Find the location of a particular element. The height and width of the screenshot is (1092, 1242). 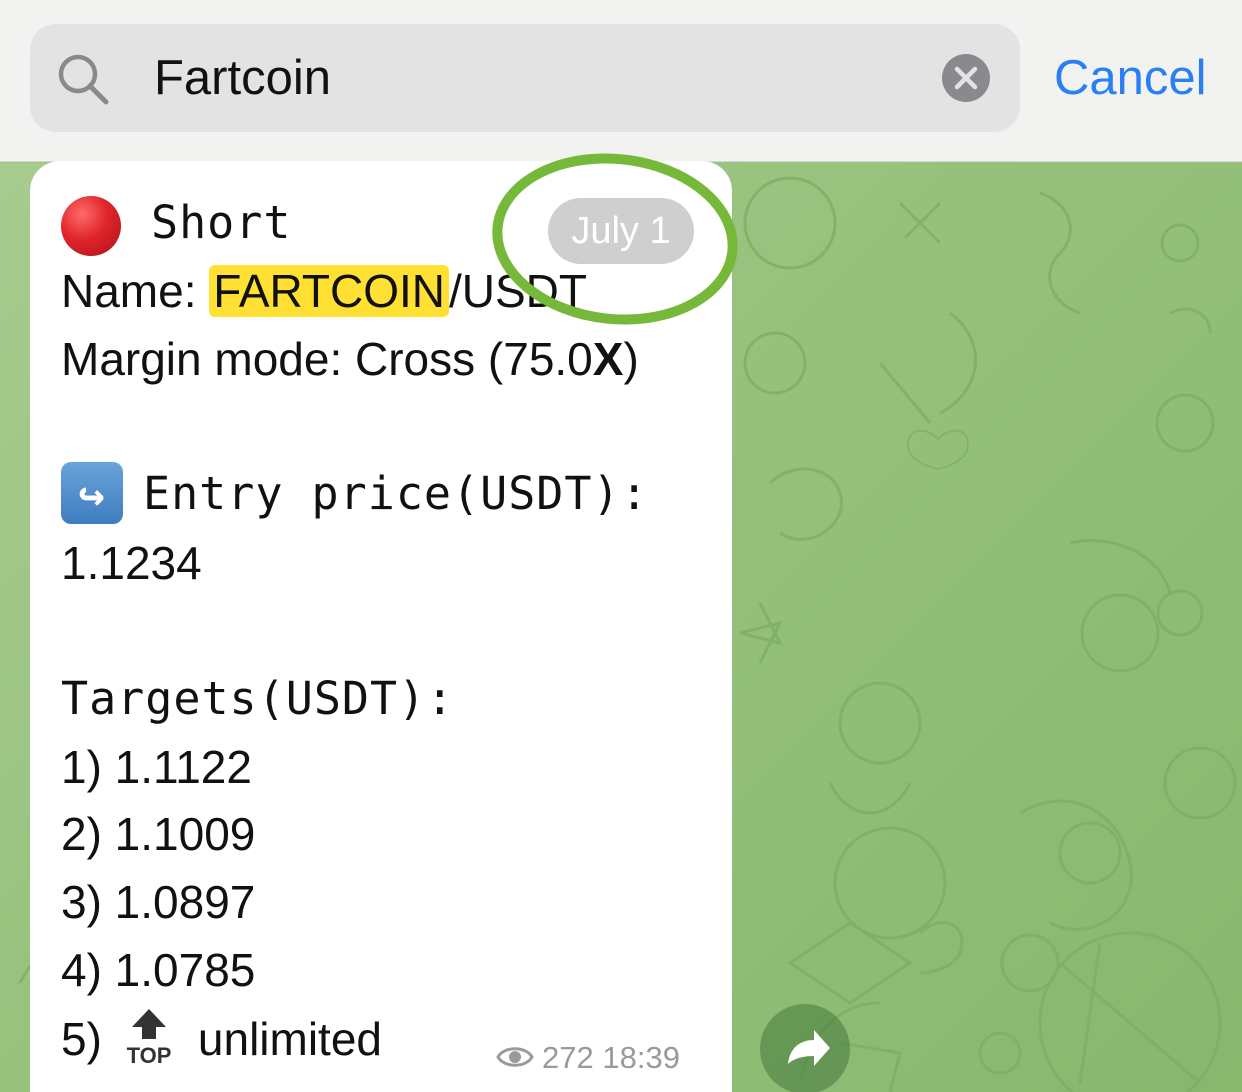

red-circle-icon is located at coordinates (91, 226).